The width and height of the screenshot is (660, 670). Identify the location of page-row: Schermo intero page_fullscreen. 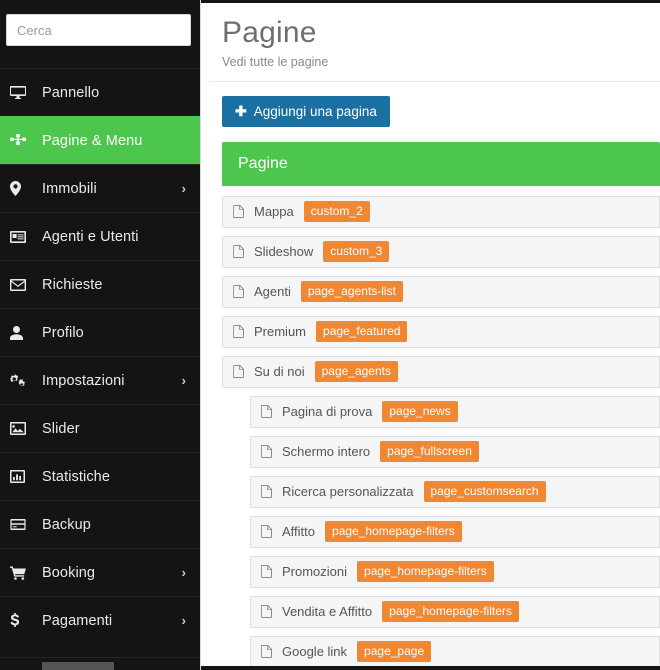
(455, 451).